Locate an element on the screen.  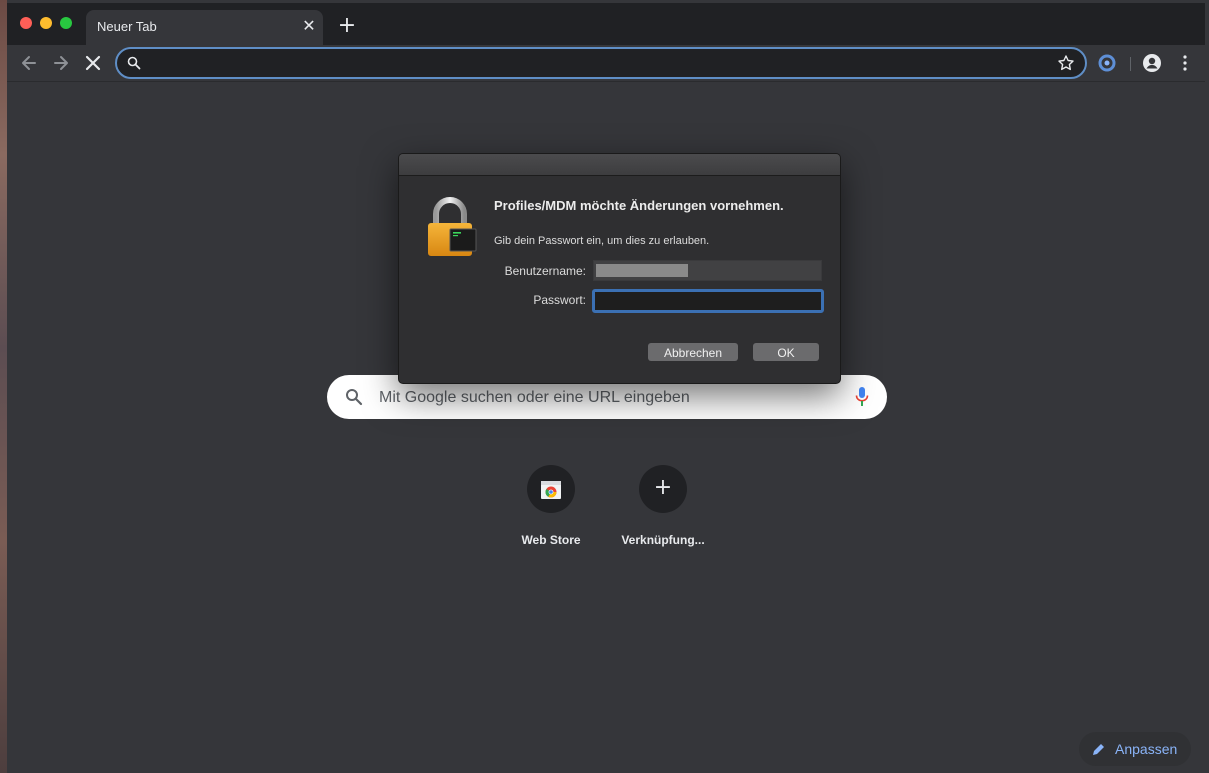
shortcut-icon-circle is located at coordinates (551, 489).